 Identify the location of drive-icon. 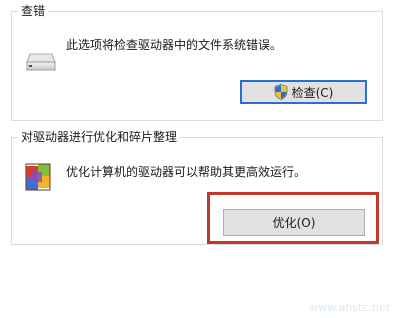
(41, 61).